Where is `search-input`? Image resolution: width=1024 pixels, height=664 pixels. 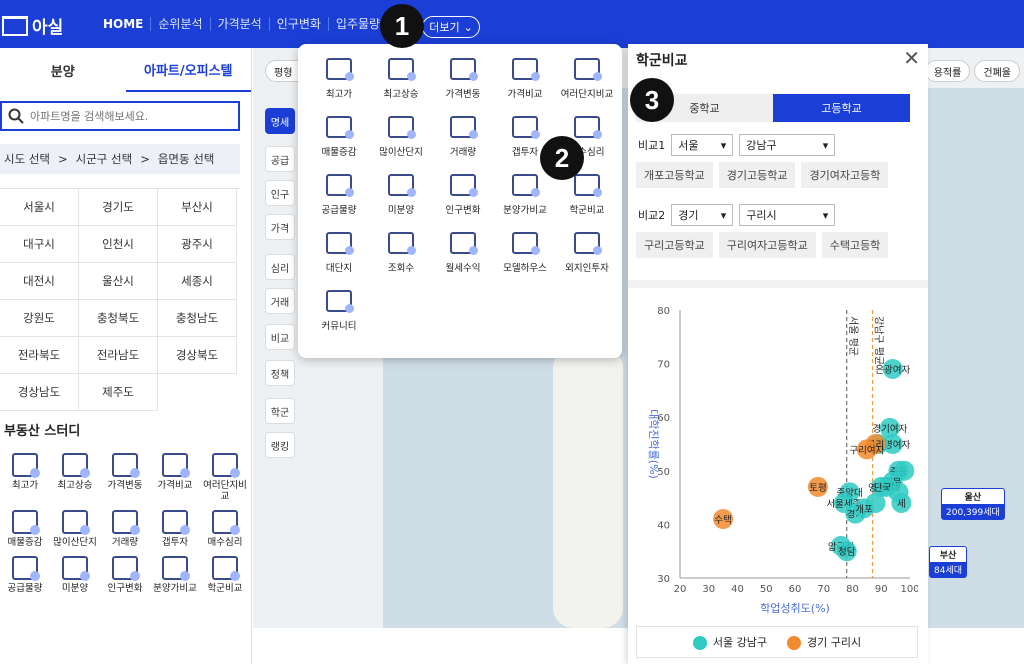 search-input is located at coordinates (130, 116).